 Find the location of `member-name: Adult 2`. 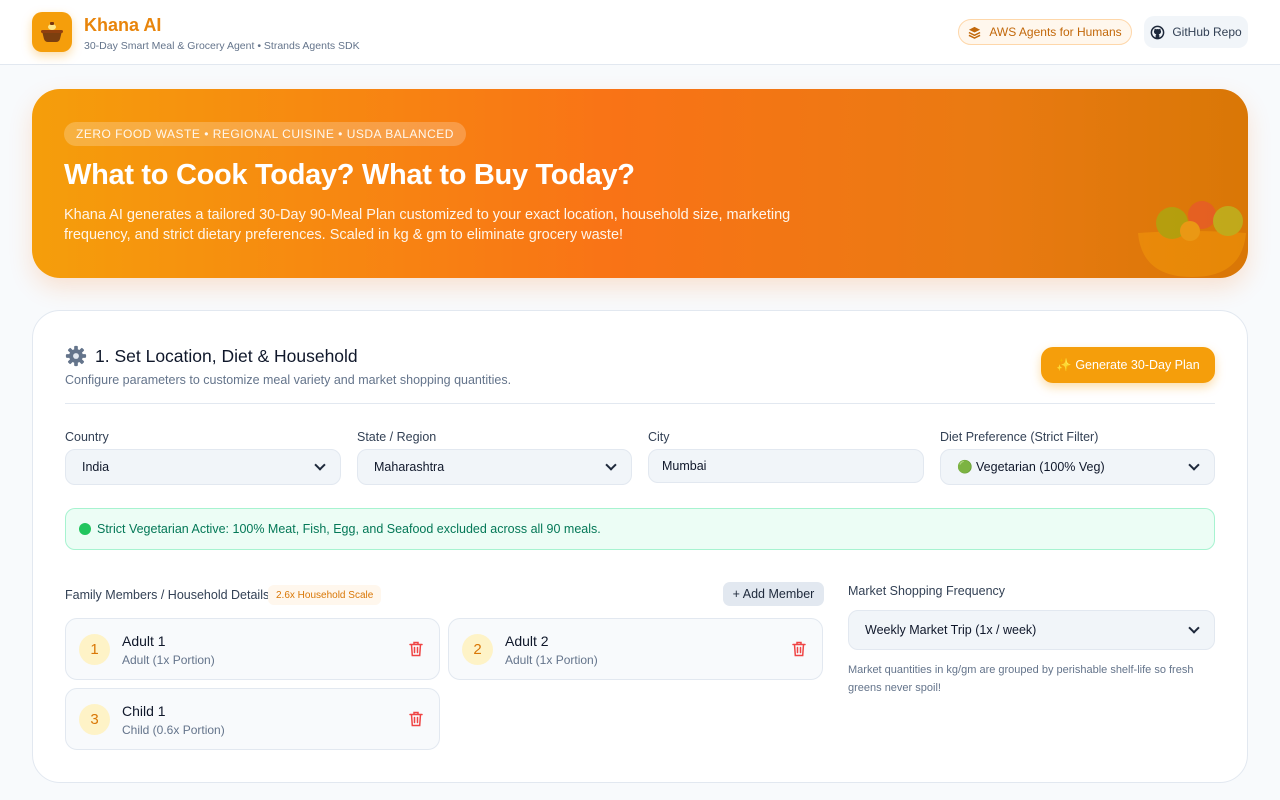

member-name: Adult 2 is located at coordinates (527, 641).